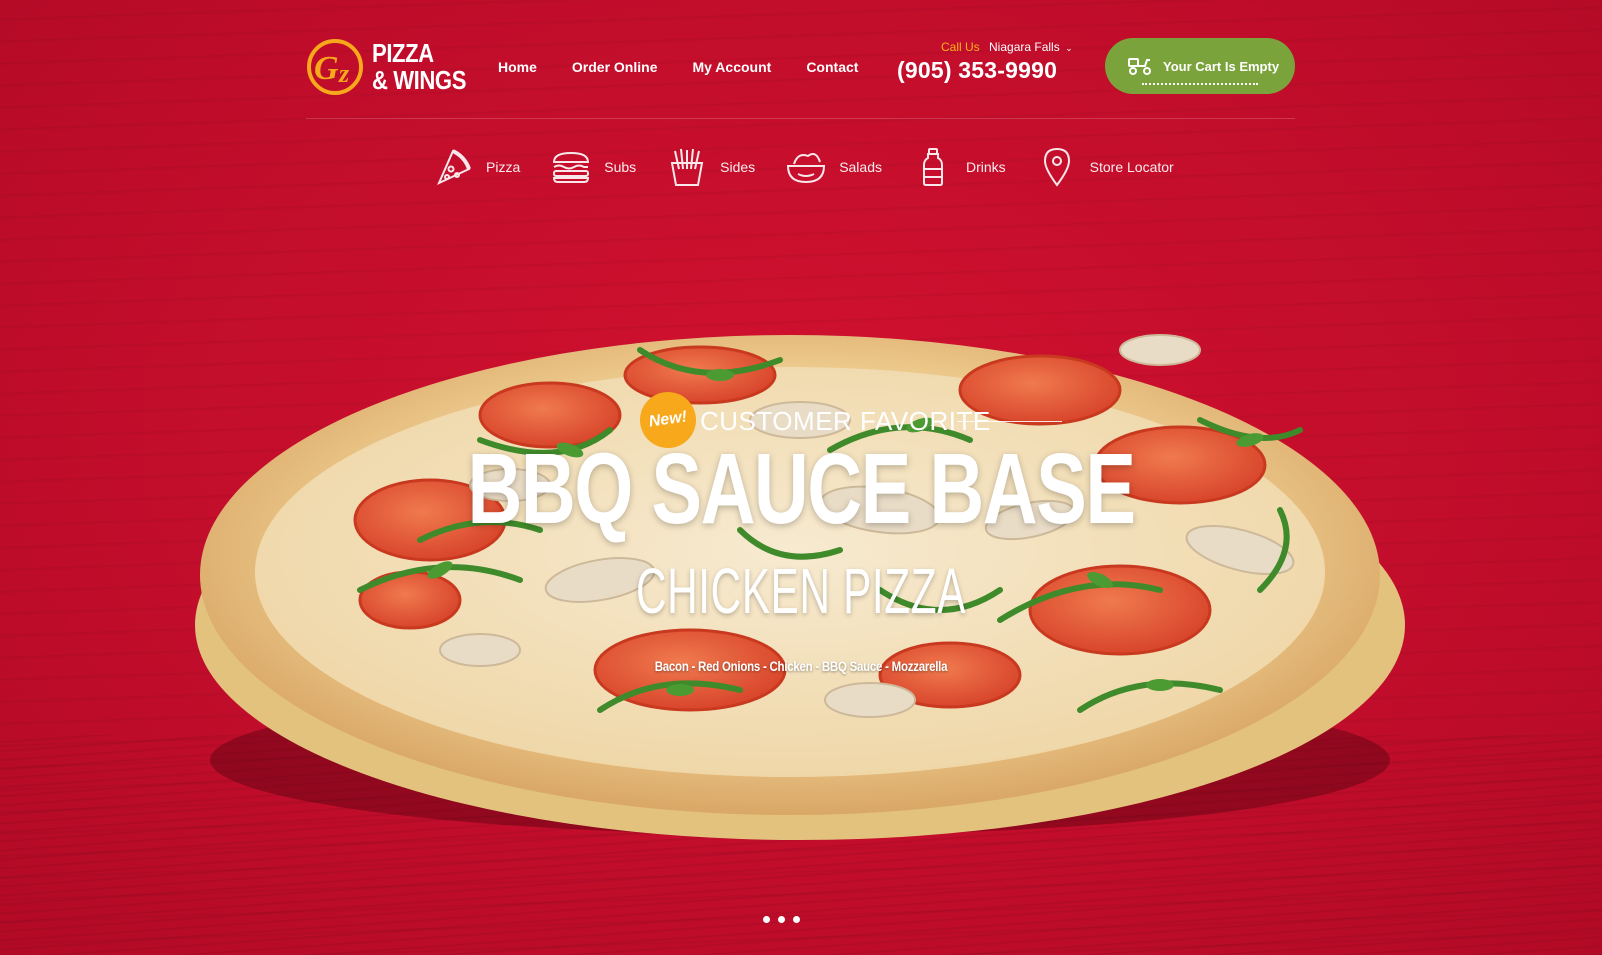  Describe the element at coordinates (593, 167) in the screenshot. I see `category-subs: Subs` at that location.